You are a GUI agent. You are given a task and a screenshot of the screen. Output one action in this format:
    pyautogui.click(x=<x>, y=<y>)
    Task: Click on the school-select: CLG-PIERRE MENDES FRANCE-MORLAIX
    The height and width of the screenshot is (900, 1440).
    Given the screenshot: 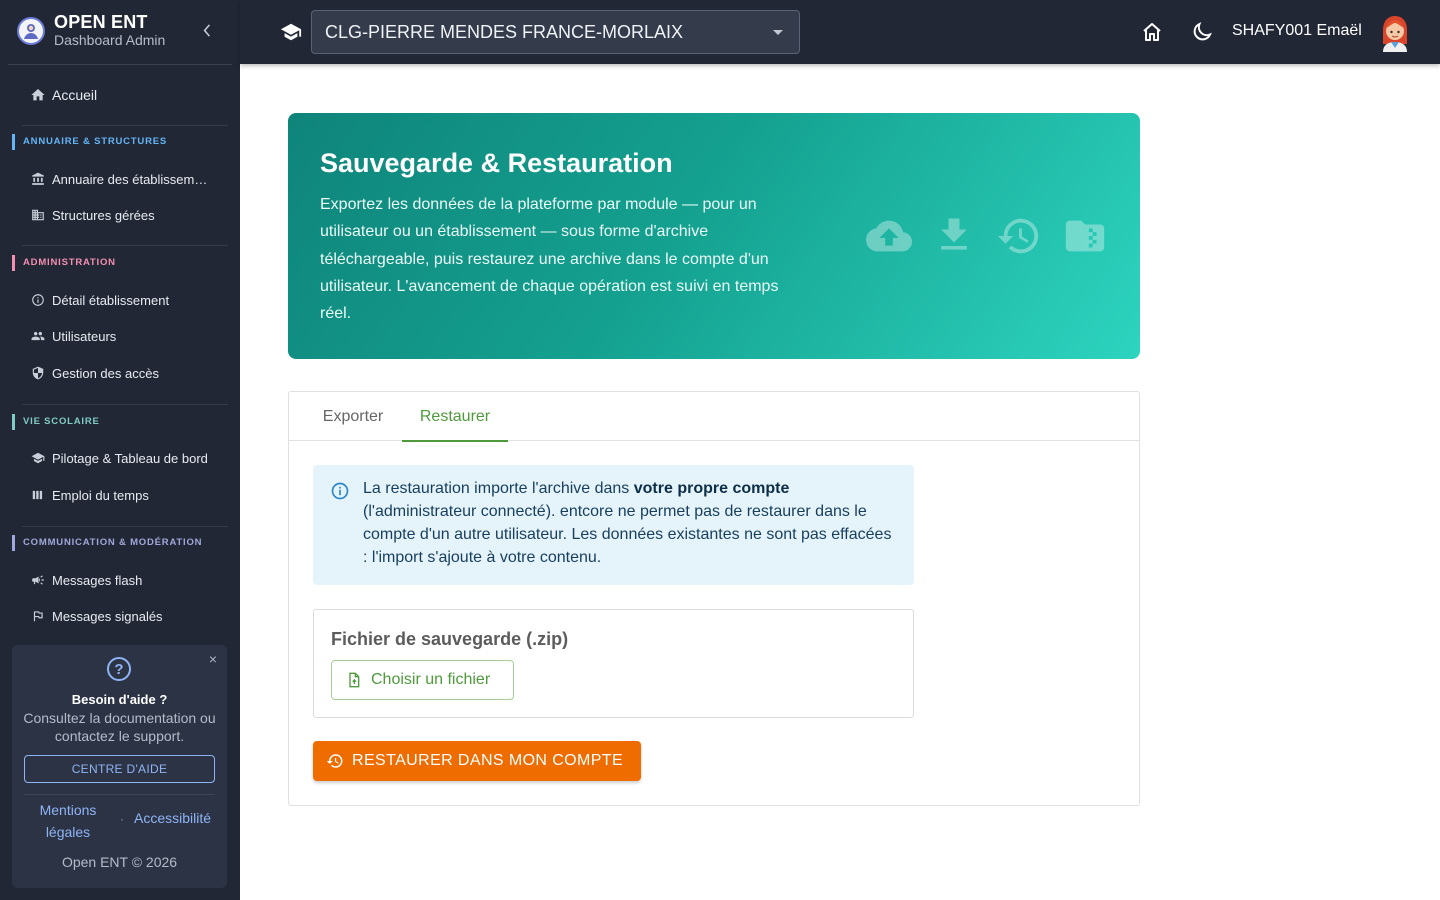 What is the action you would take?
    pyautogui.click(x=555, y=32)
    